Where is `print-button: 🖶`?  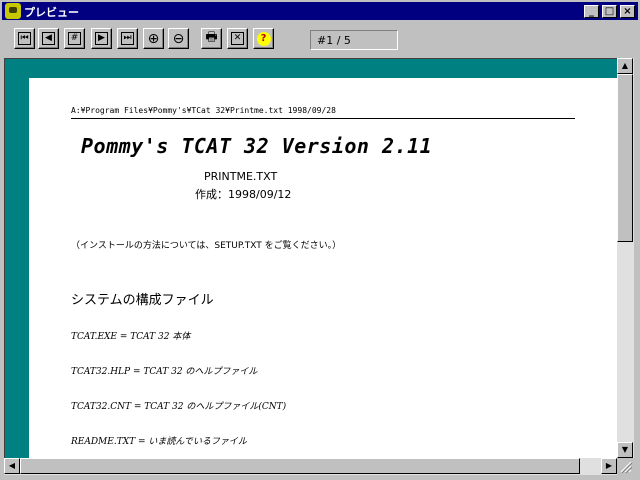
print-button: 🖶 is located at coordinates (211, 38).